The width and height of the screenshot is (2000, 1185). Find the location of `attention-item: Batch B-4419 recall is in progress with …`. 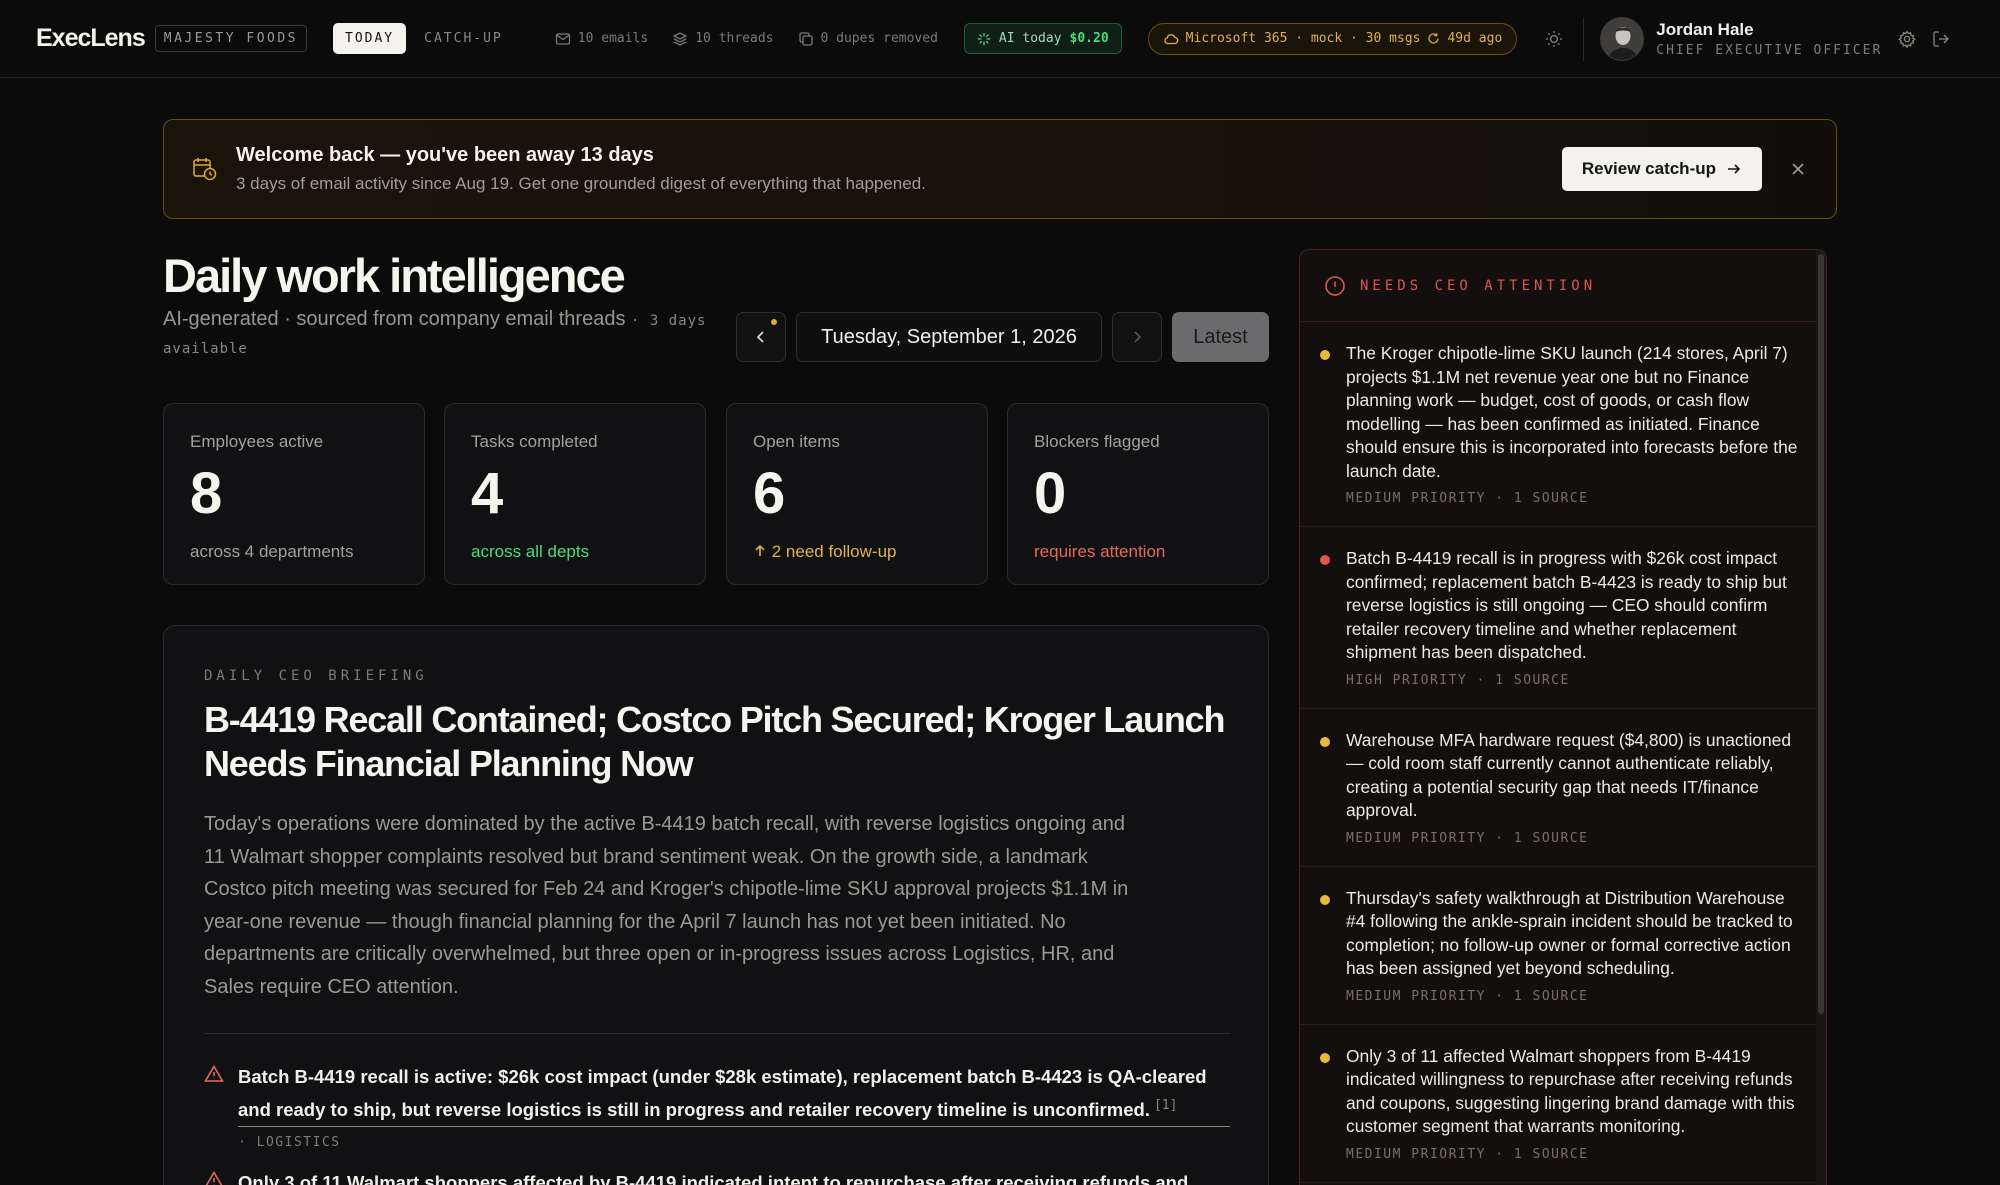

attention-item: Batch B-4419 recall is in progress with … is located at coordinates (1563, 618).